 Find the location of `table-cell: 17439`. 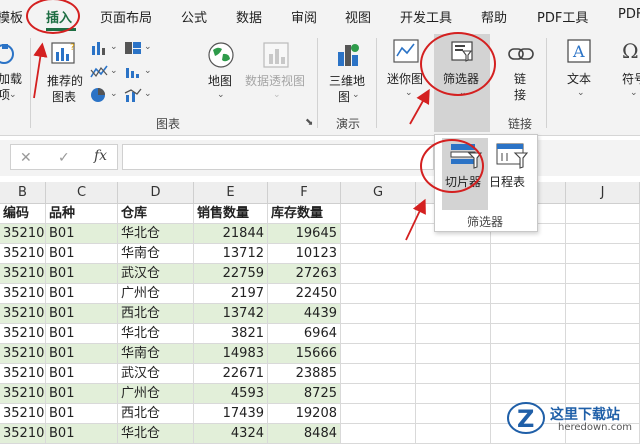

table-cell: 17439 is located at coordinates (231, 414).